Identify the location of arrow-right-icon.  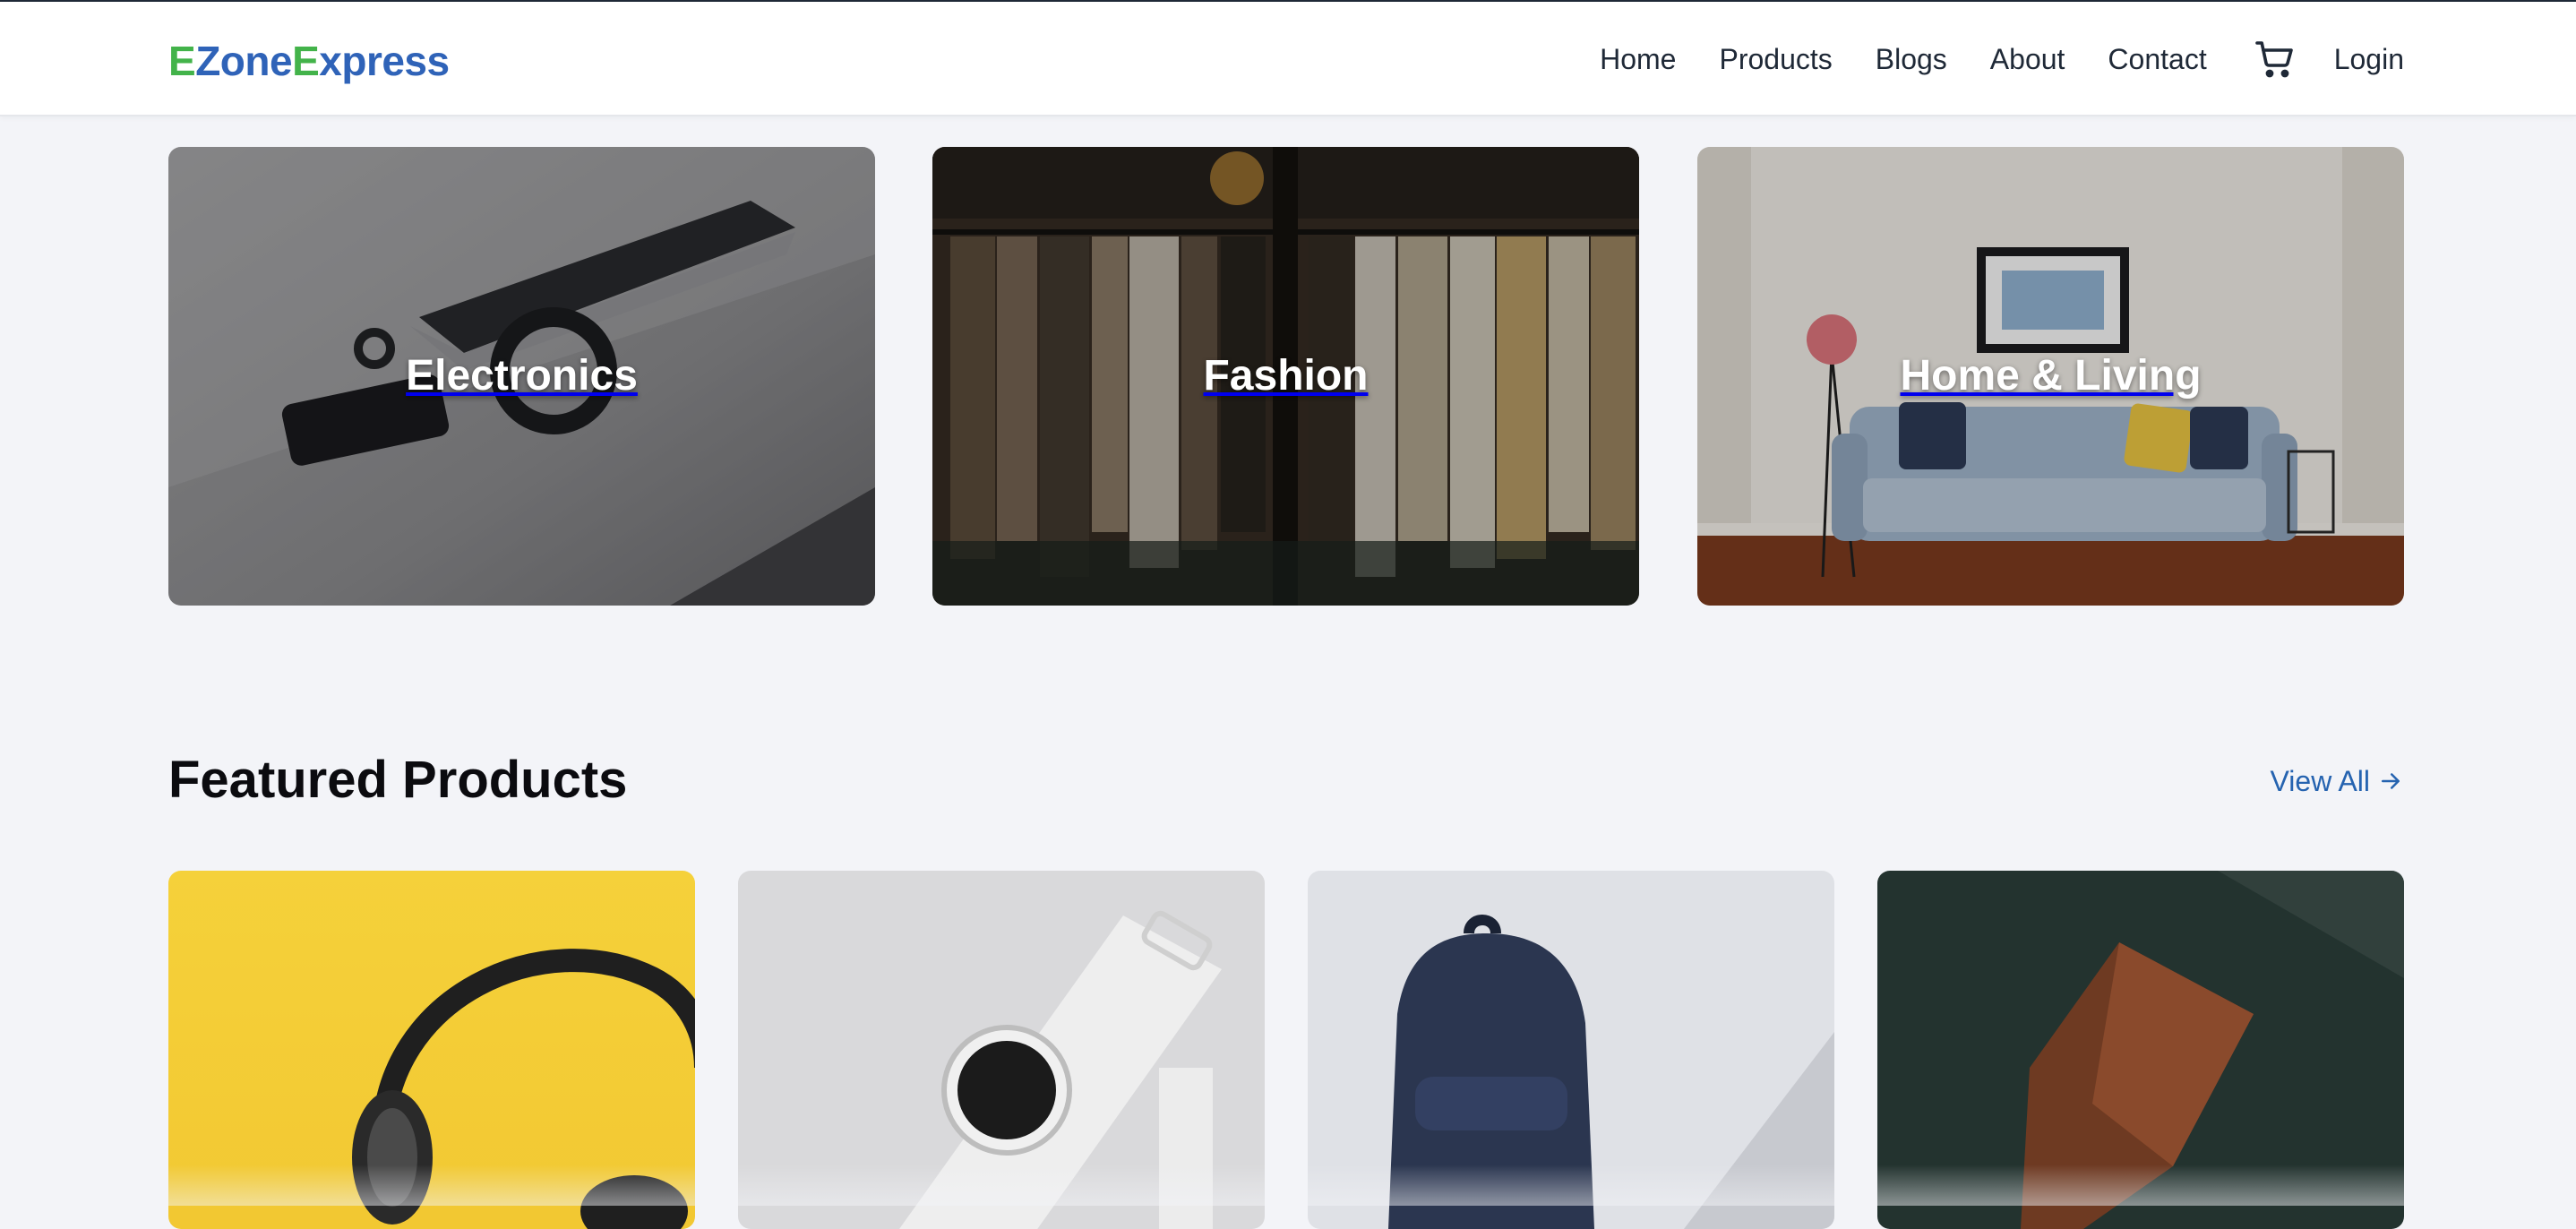
(2391, 781).